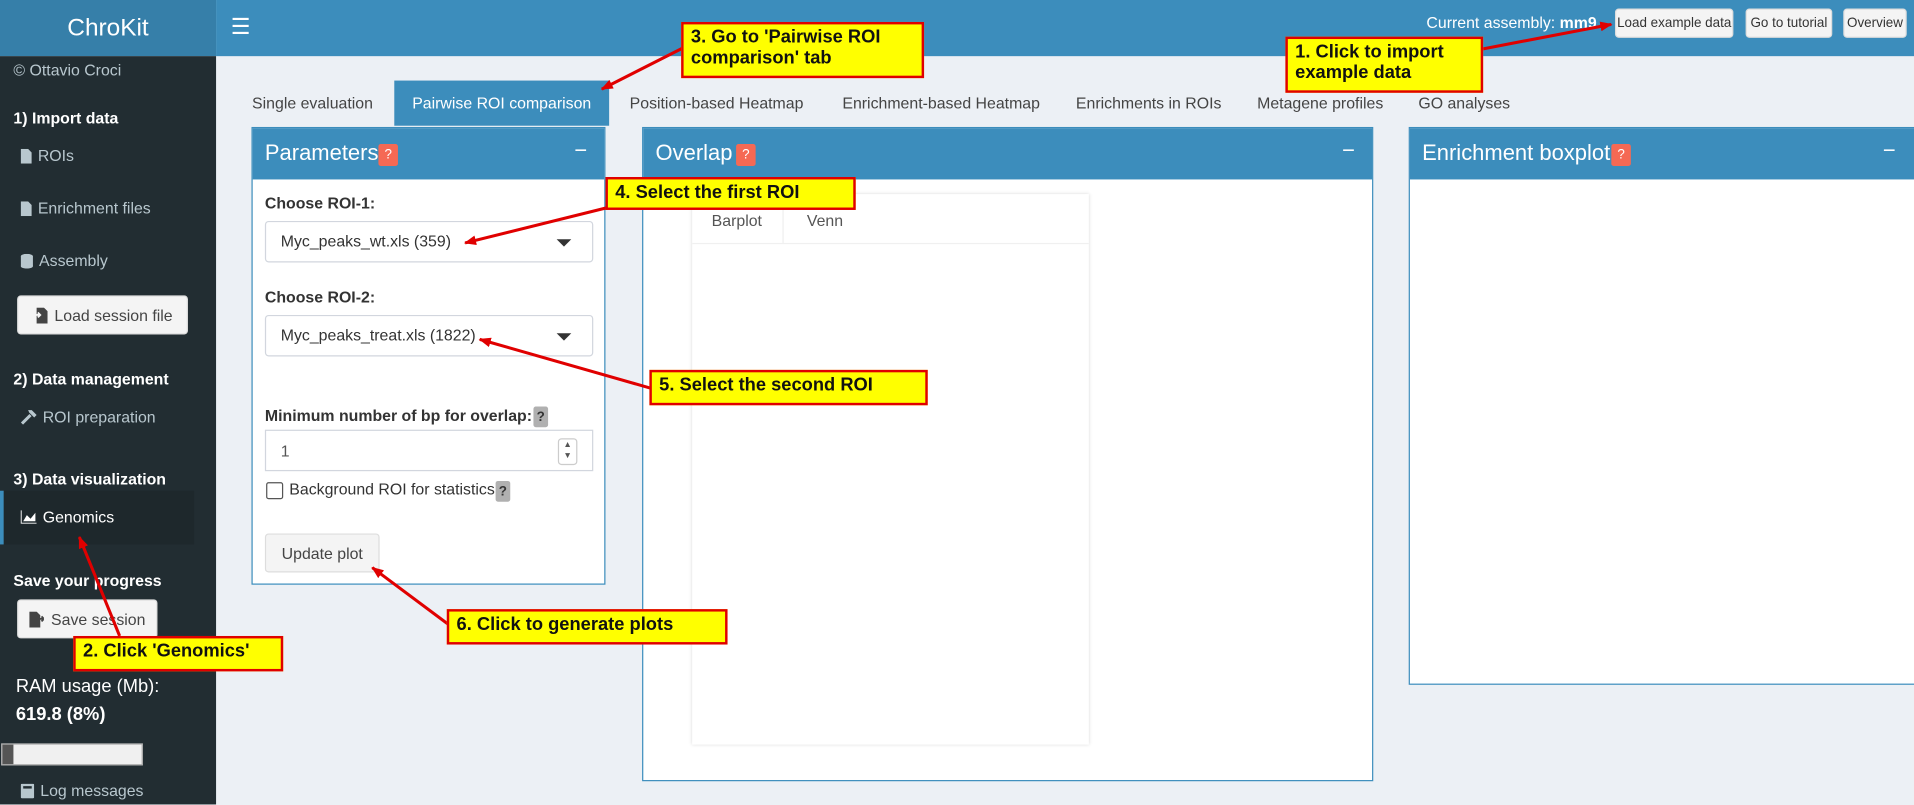  I want to click on file-export-icon, so click(36, 618).